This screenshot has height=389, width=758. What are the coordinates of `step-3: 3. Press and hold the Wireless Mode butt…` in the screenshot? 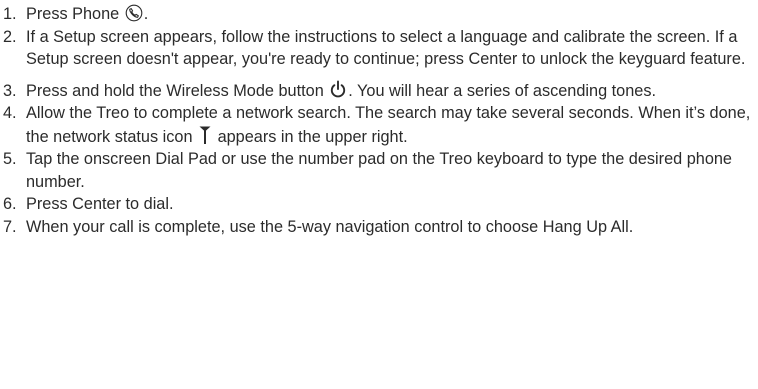 It's located at (379, 91).